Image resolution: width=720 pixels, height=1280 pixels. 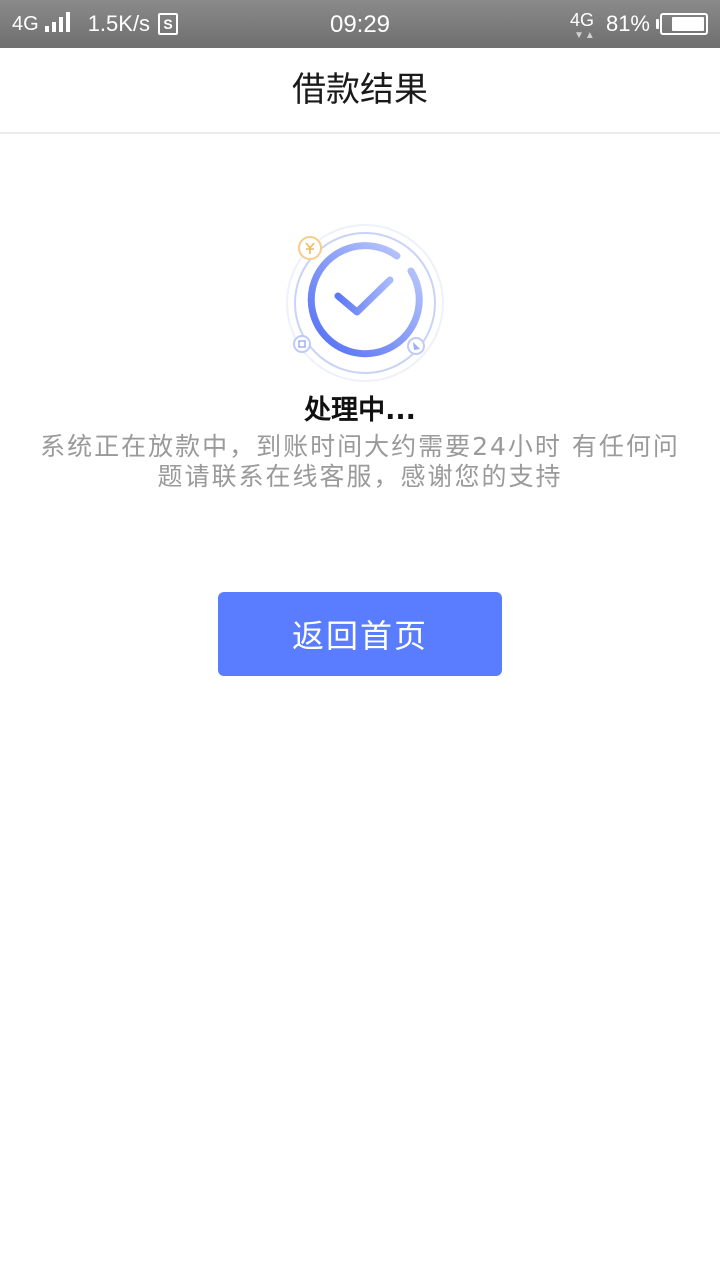 I want to click on status-bar: 4G 1.5K/s S 09:29 4G ▼▲ 81%, so click(x=360, y=24).